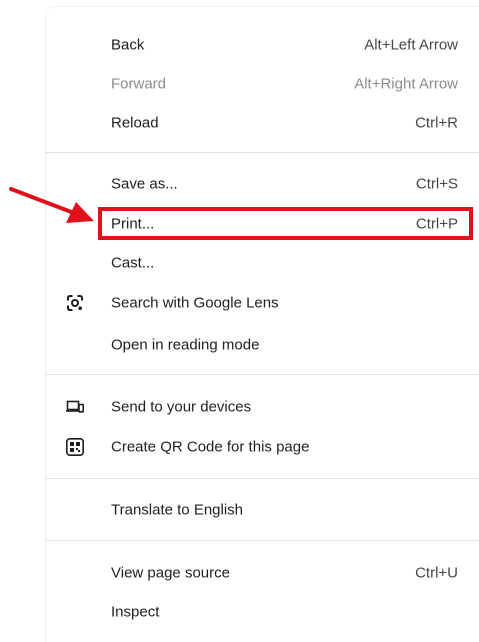 The image size is (479, 642). Describe the element at coordinates (262, 84) in the screenshot. I see `menu-item-forward: Forward Alt+Right Arrow` at that location.